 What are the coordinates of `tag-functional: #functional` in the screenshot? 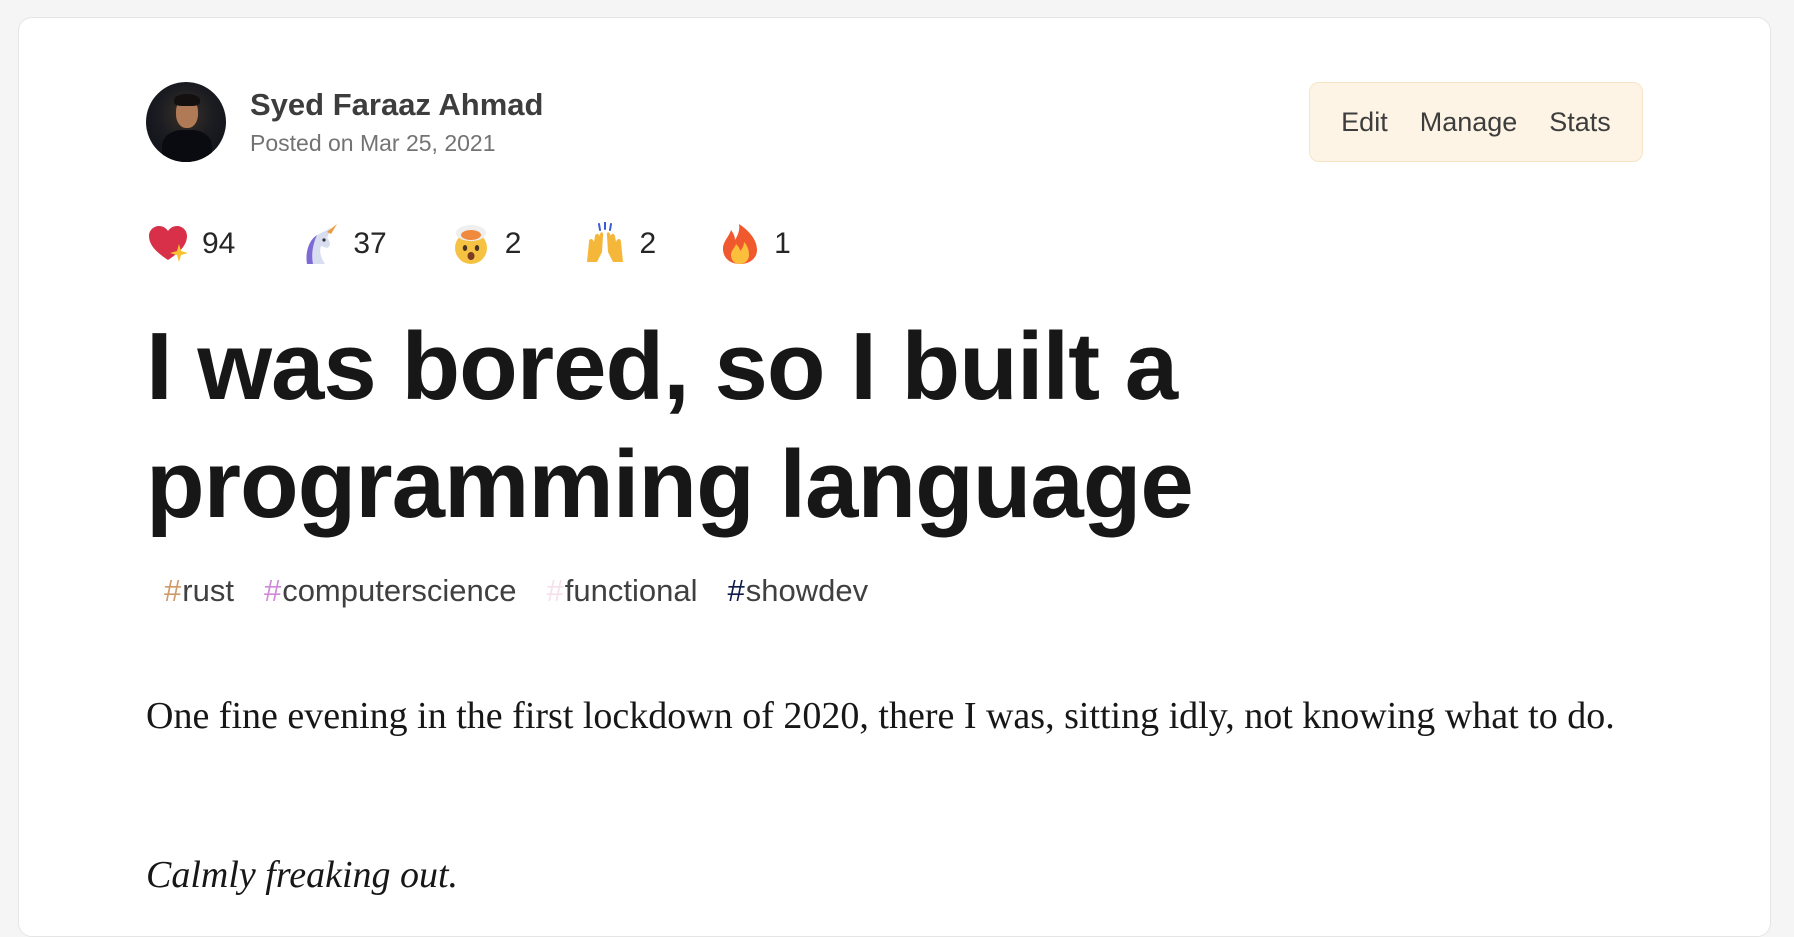 It's located at (622, 591).